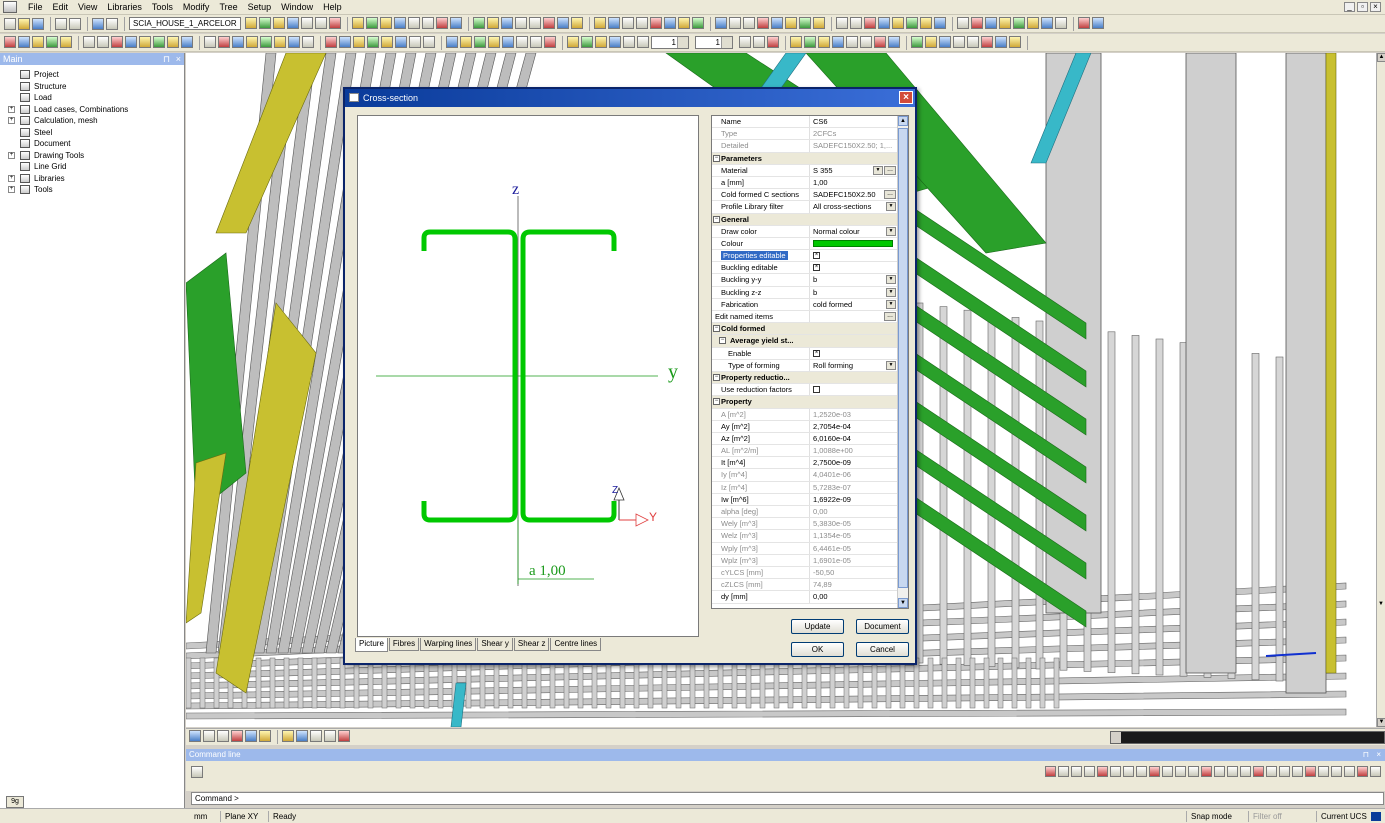  What do you see at coordinates (1247, 737) in the screenshot?
I see `viewport-hscroll` at bounding box center [1247, 737].